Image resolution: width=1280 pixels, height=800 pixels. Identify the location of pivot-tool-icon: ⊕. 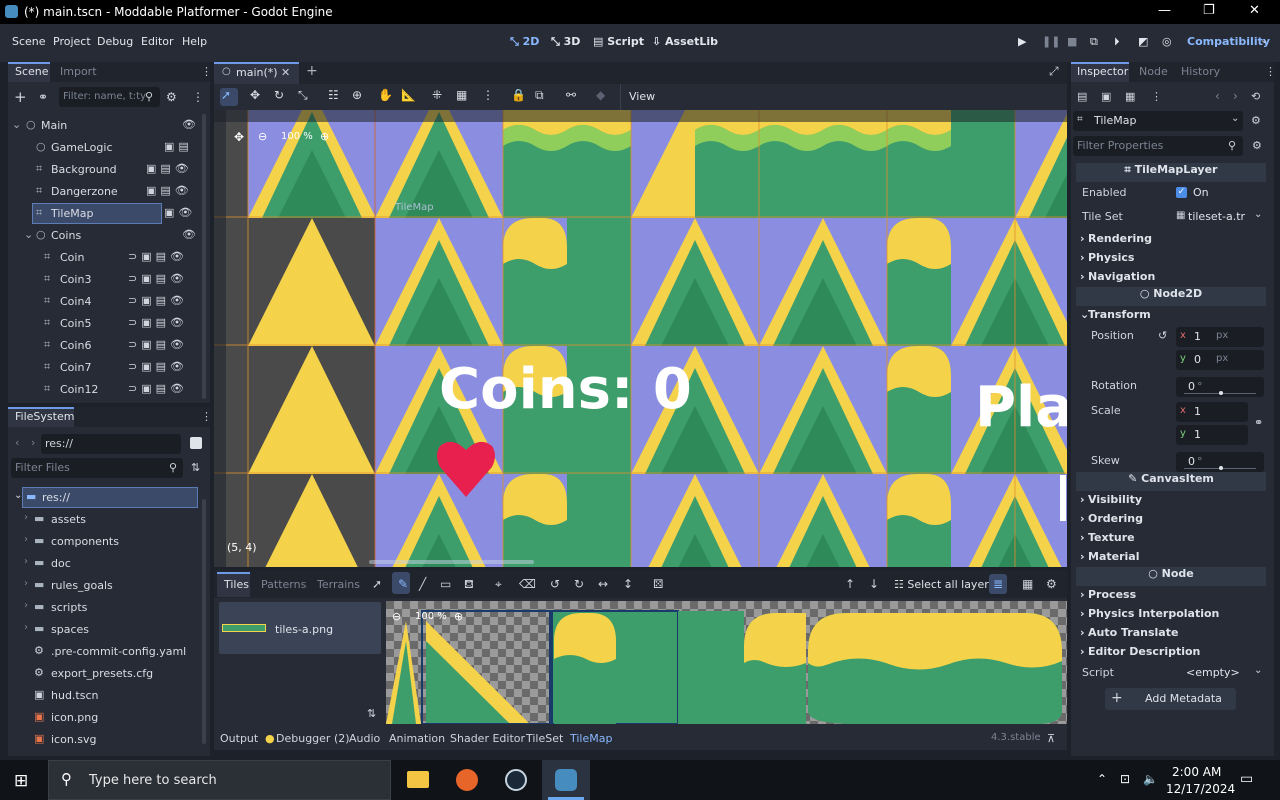
(357, 95).